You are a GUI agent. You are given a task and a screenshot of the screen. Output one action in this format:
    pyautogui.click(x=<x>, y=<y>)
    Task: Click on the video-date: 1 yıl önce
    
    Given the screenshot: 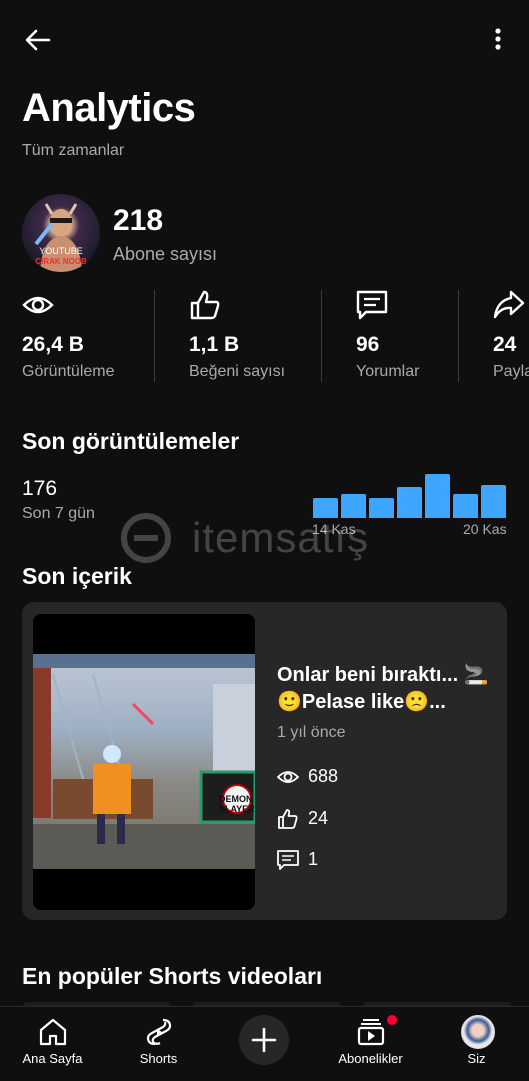 What is the action you would take?
    pyautogui.click(x=311, y=732)
    